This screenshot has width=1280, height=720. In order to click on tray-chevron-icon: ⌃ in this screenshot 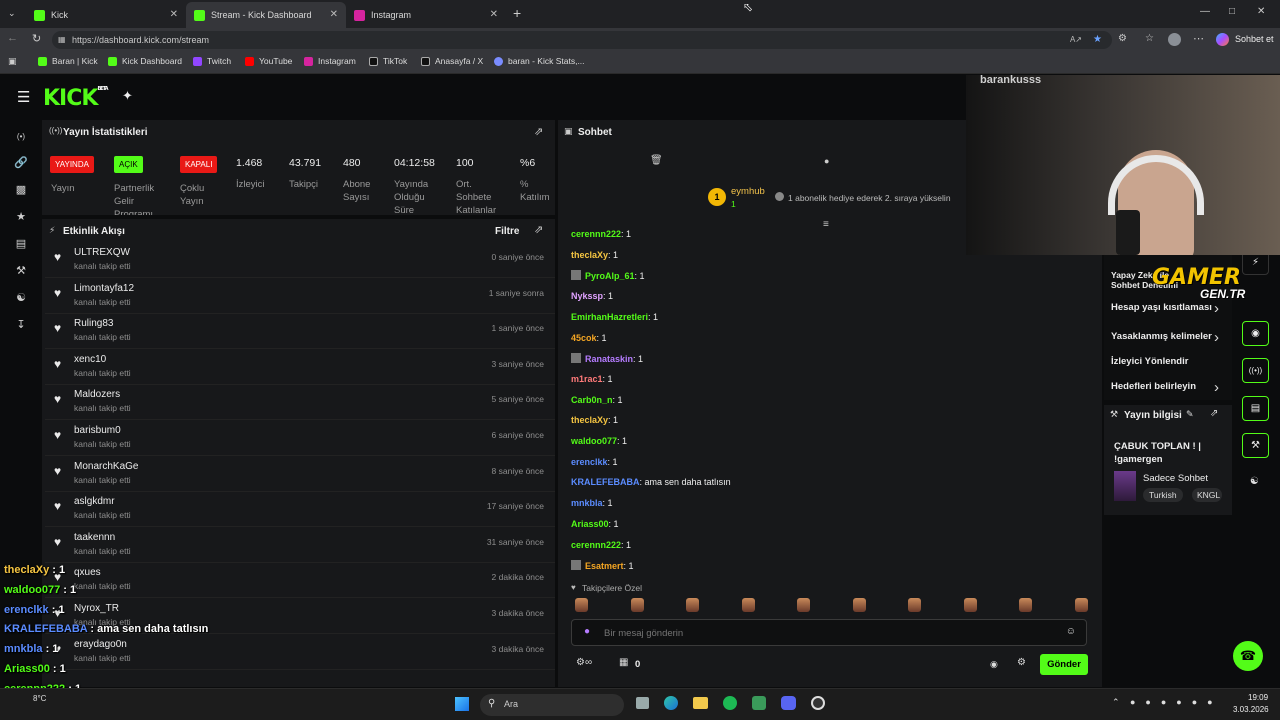, I will do `click(1116, 702)`.